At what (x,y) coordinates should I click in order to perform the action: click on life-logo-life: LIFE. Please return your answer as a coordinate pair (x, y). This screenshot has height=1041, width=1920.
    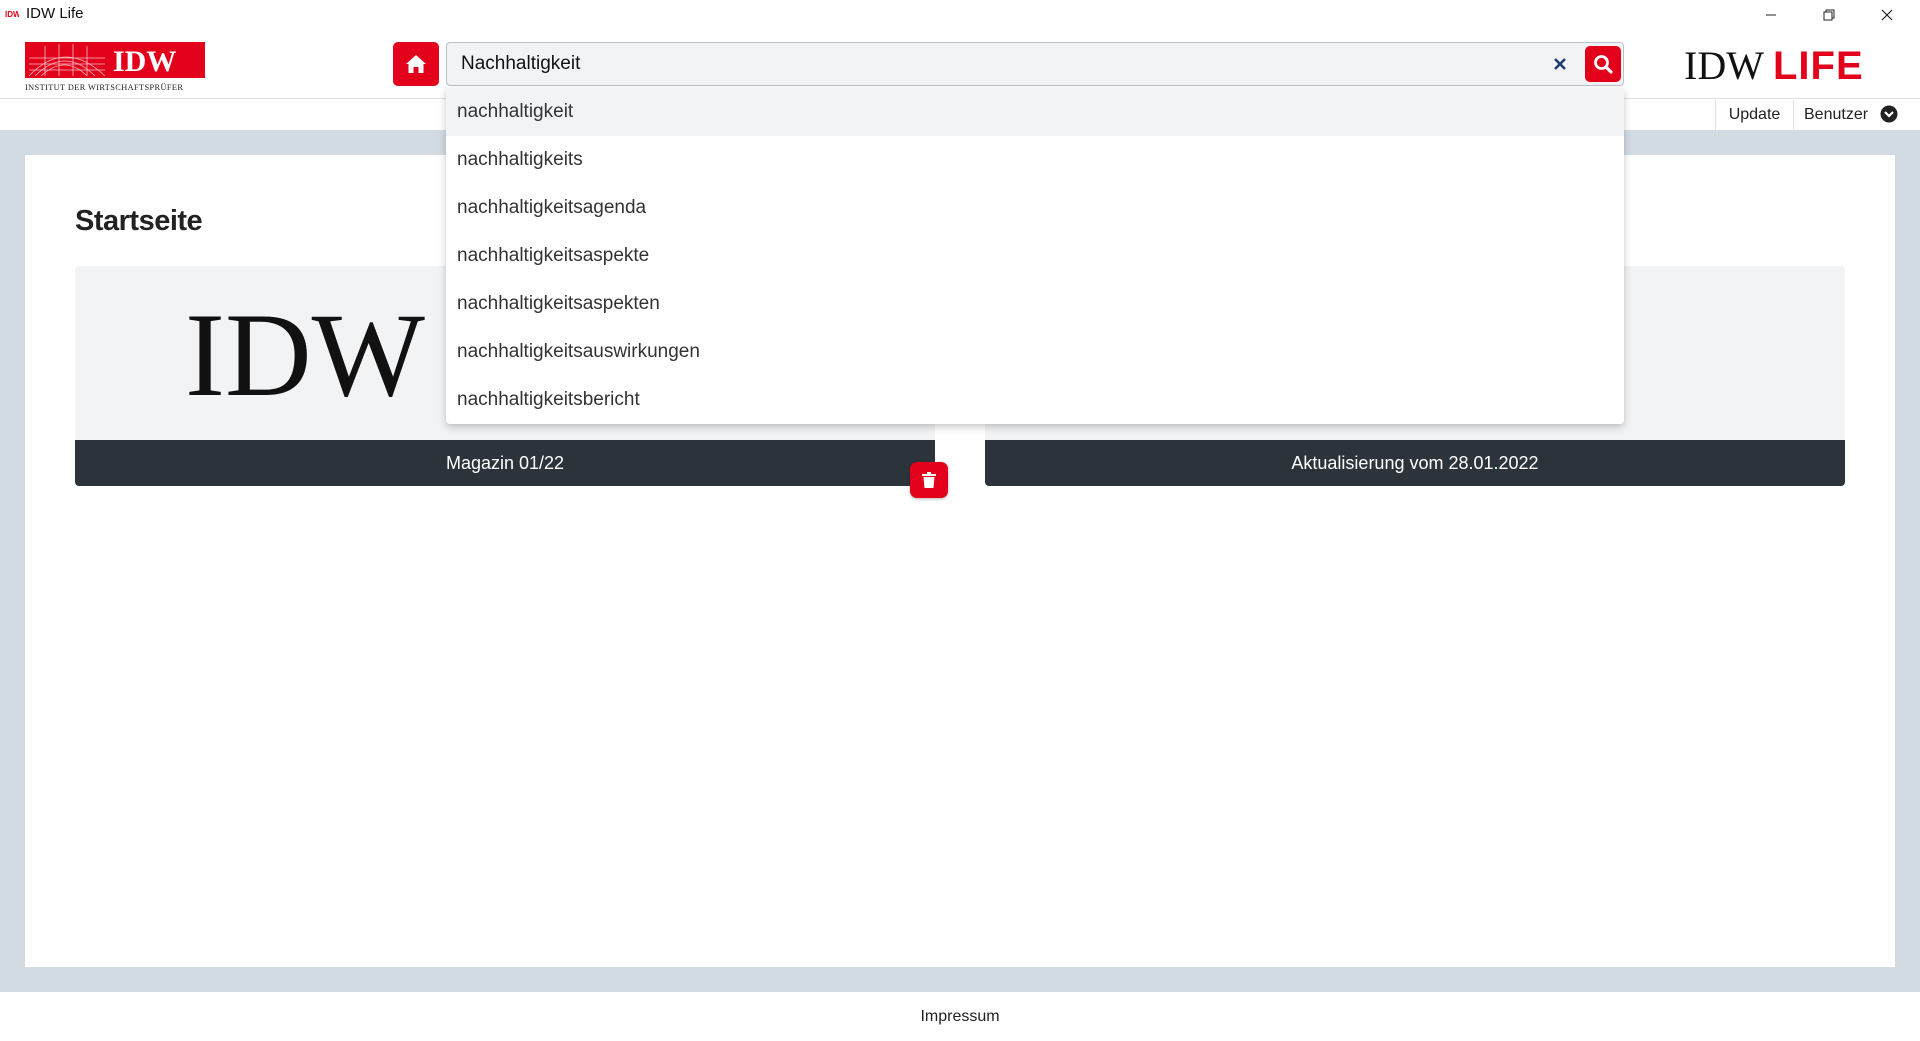
    Looking at the image, I should click on (1818, 65).